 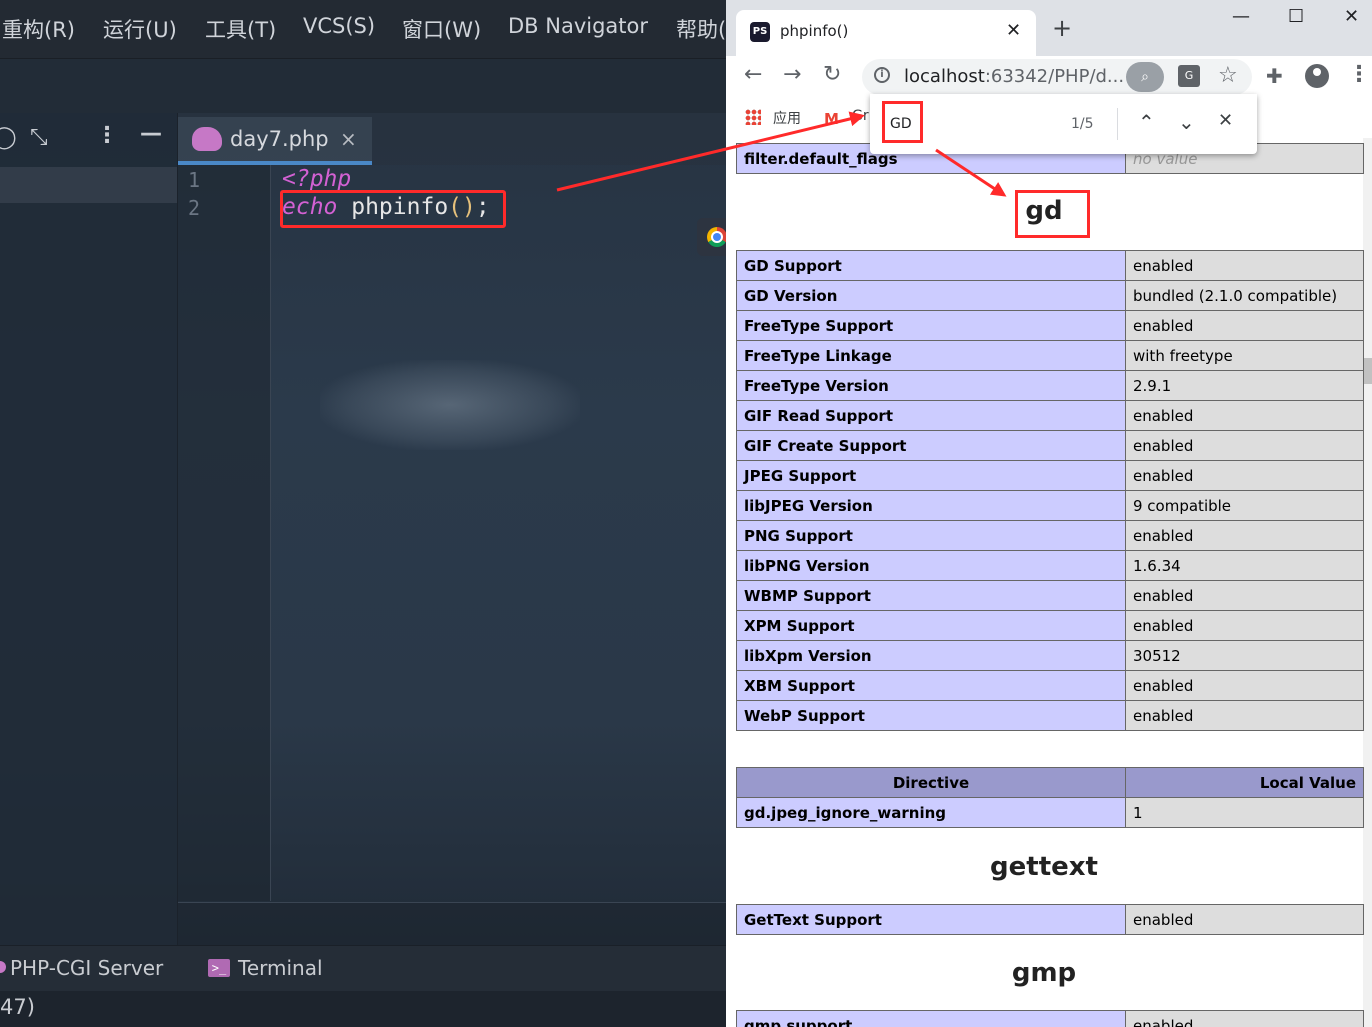 What do you see at coordinates (931, 325) in the screenshot?
I see `directive-key: FreeType Support` at bounding box center [931, 325].